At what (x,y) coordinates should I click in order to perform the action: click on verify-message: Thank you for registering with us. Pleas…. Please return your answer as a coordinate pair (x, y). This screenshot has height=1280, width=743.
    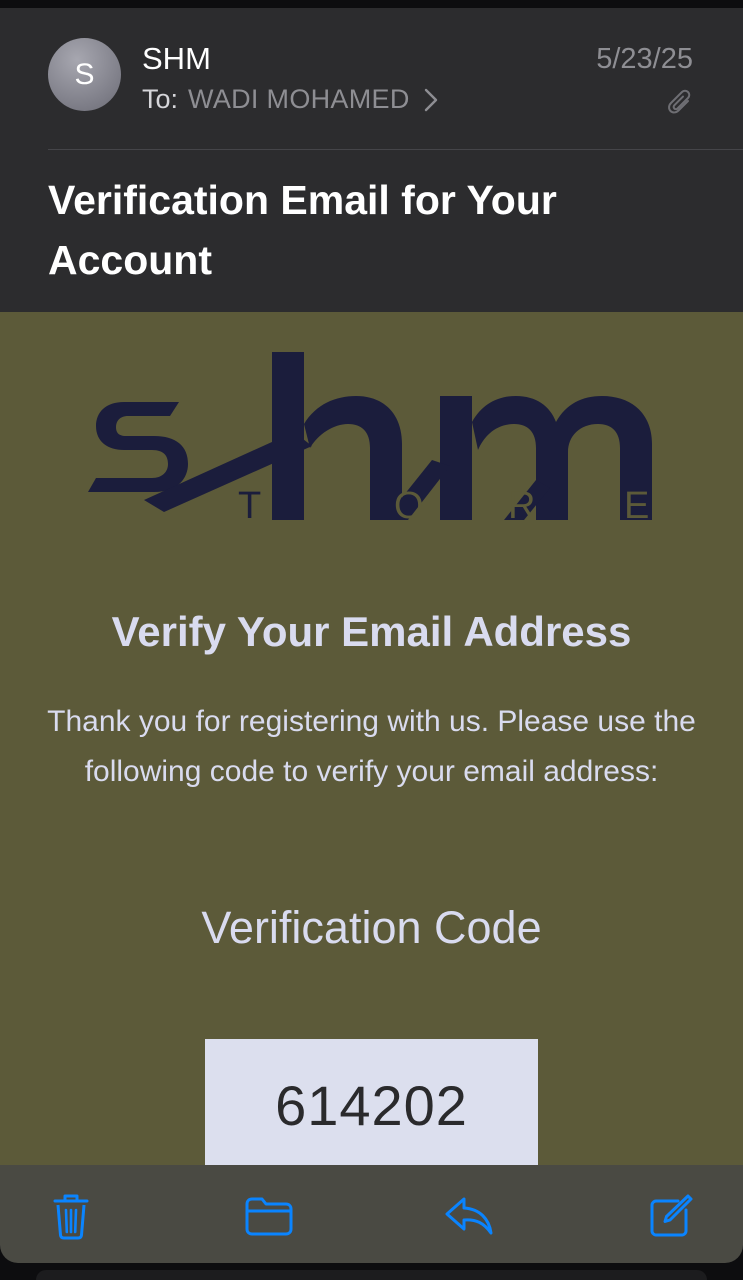
    Looking at the image, I should click on (371, 746).